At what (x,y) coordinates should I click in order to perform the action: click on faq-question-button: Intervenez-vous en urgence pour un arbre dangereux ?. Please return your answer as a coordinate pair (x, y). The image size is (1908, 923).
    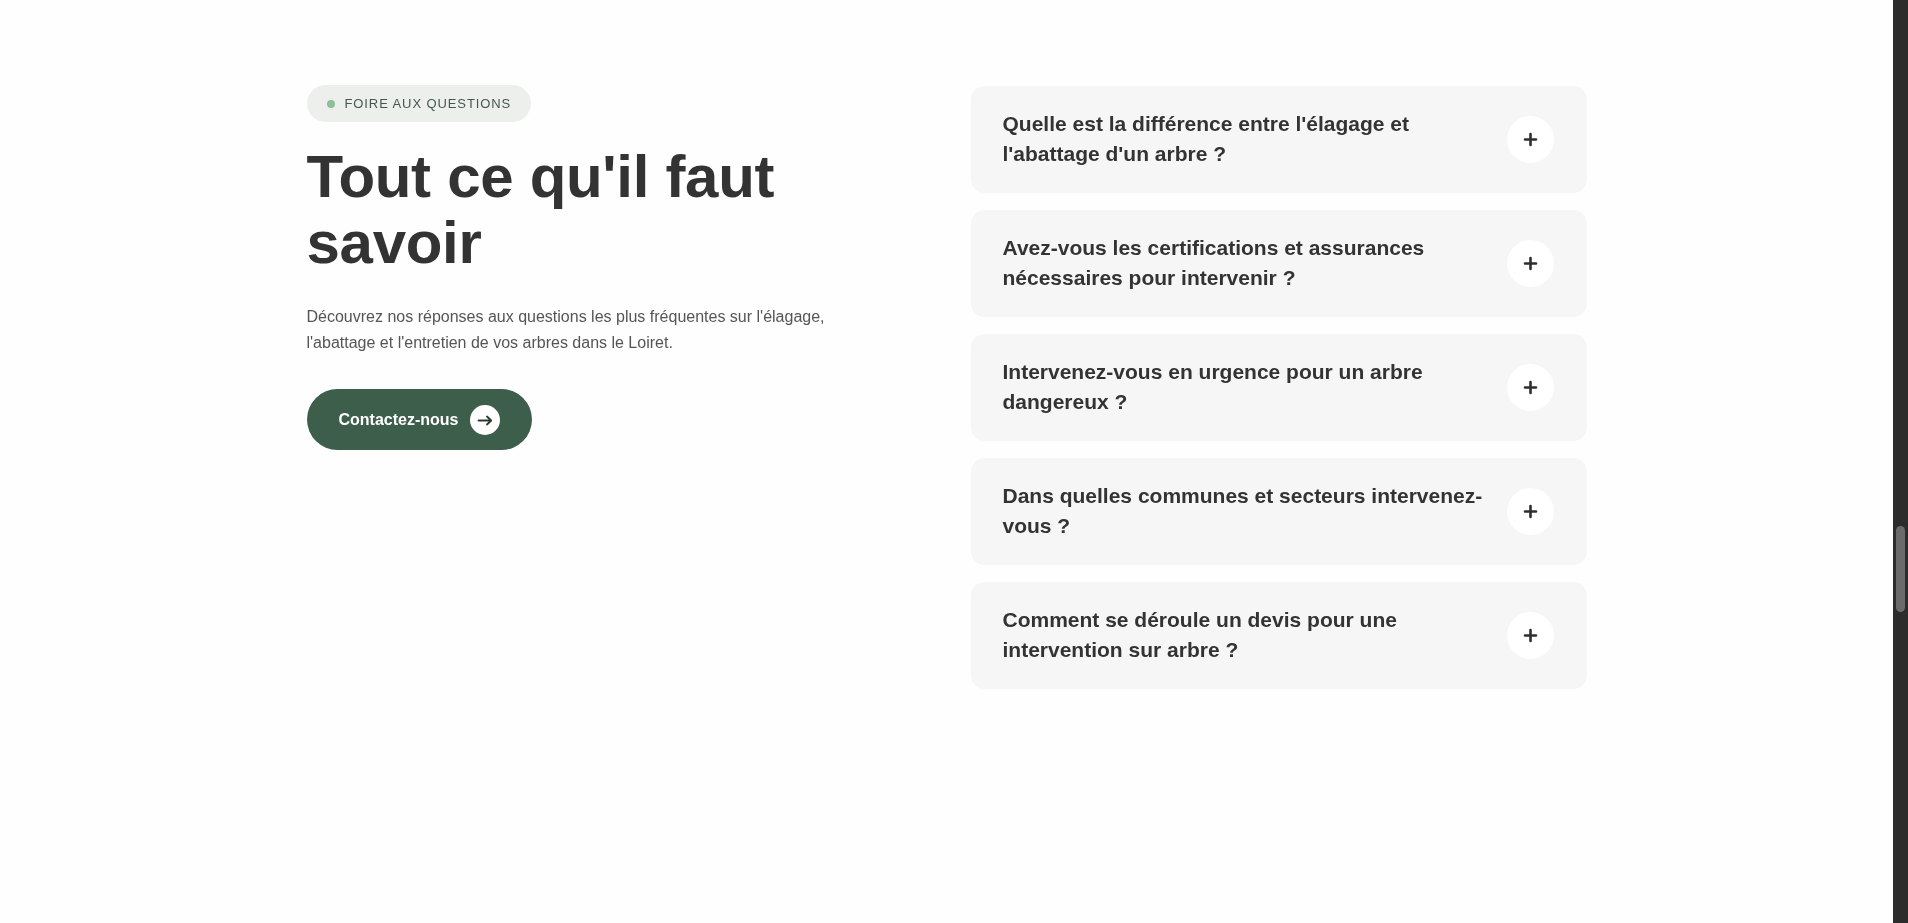
    Looking at the image, I should click on (1278, 387).